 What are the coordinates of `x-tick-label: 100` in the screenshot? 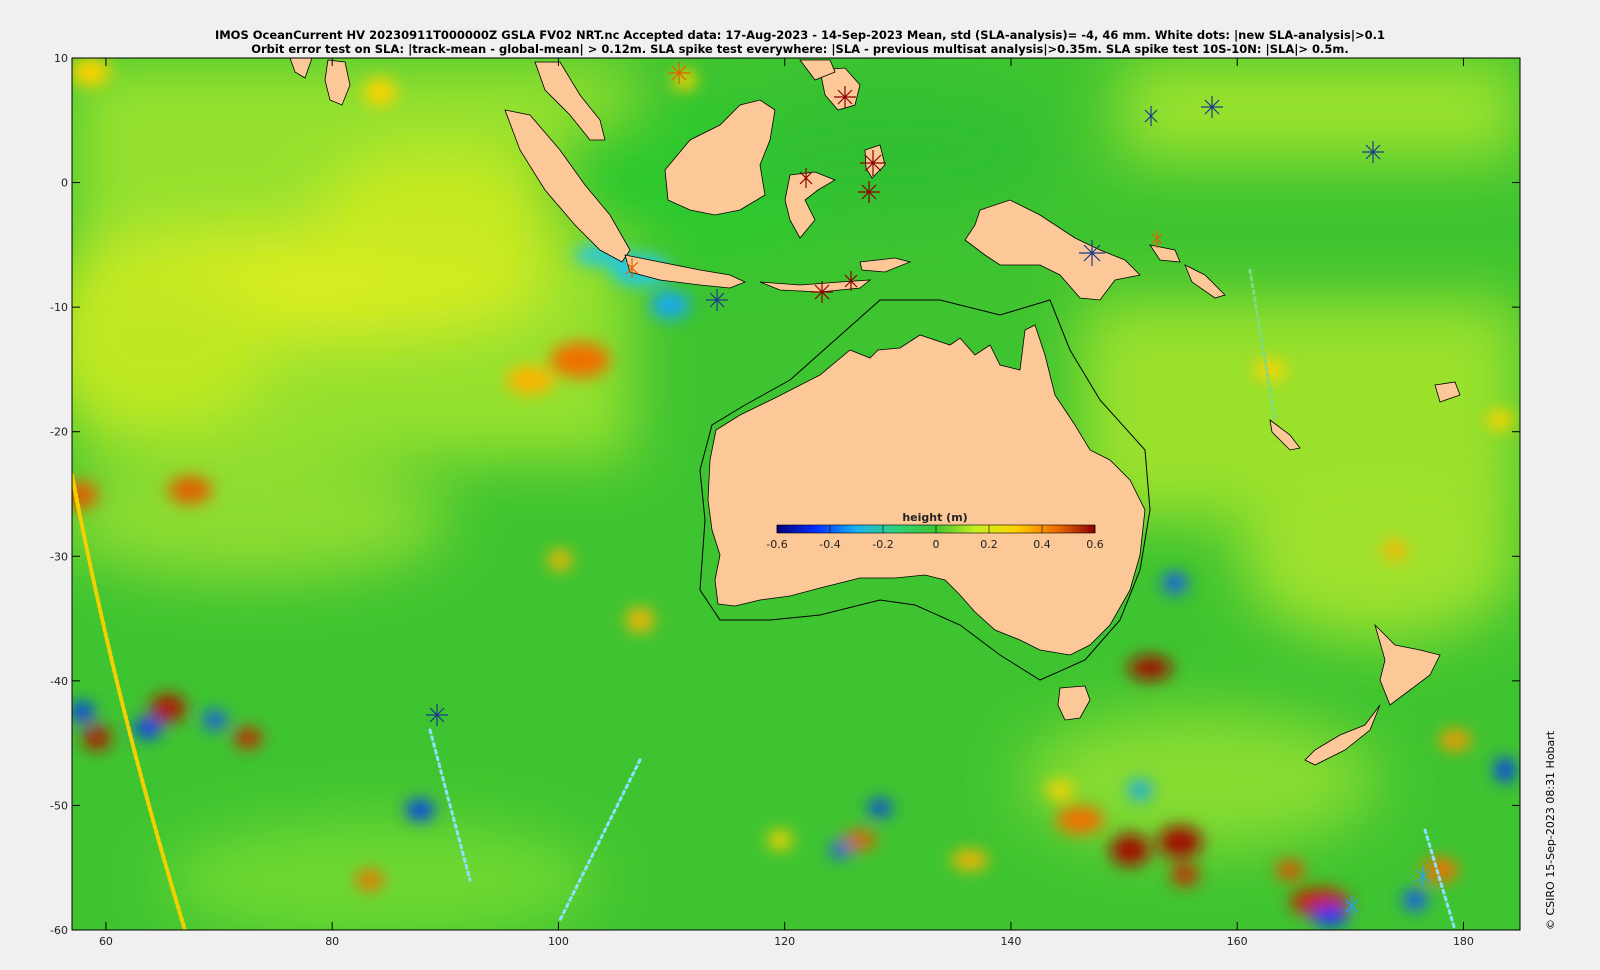 It's located at (558, 941).